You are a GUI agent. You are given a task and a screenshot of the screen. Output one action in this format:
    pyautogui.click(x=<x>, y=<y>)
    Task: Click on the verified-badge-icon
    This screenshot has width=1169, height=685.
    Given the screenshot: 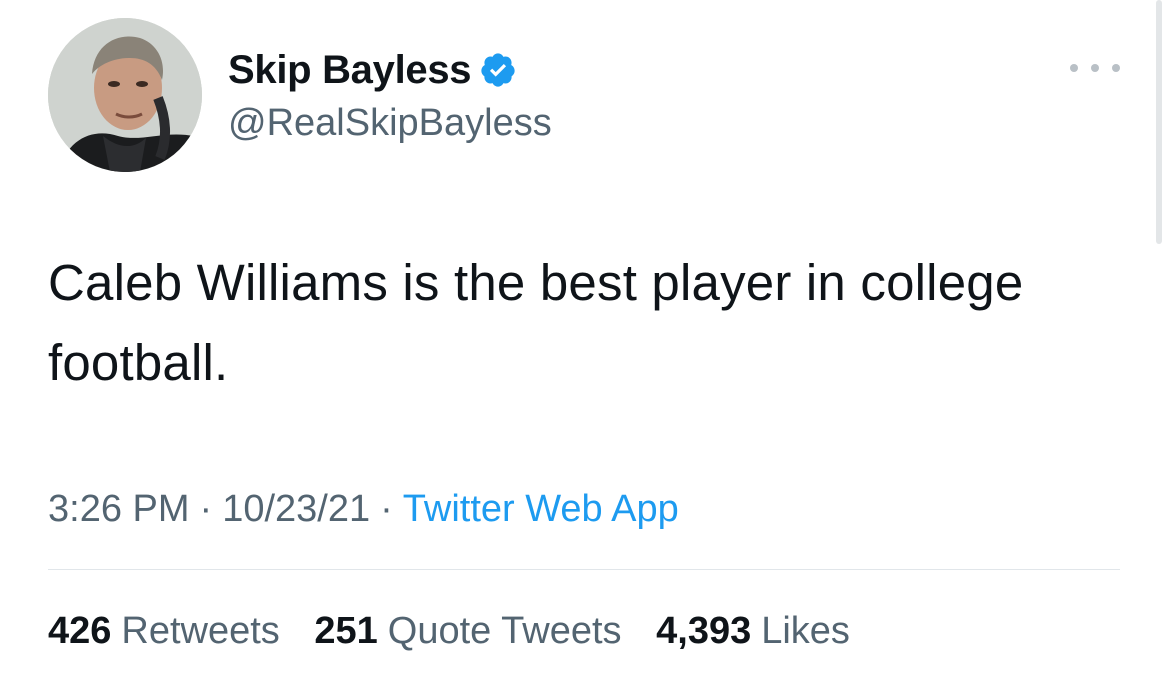 What is the action you would take?
    pyautogui.click(x=498, y=70)
    